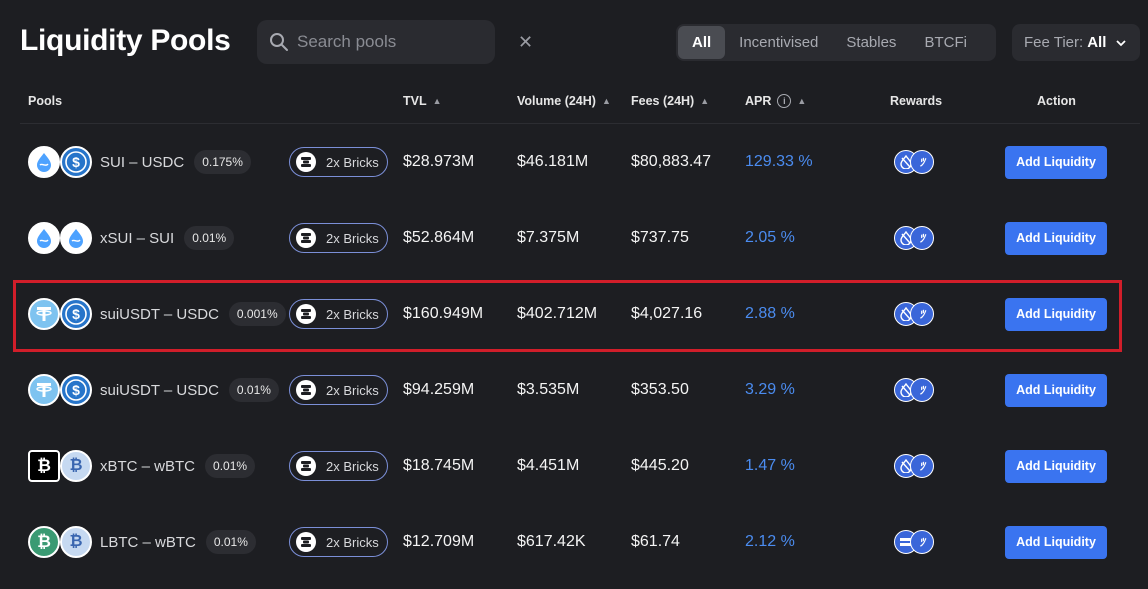  Describe the element at coordinates (44, 542) in the screenshot. I see `lbtc-icon: ₿` at that location.